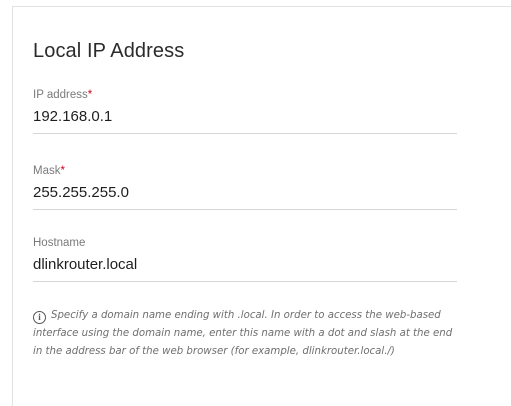 This screenshot has width=511, height=406. Describe the element at coordinates (109, 51) in the screenshot. I see `section-title: Local IP Address` at that location.